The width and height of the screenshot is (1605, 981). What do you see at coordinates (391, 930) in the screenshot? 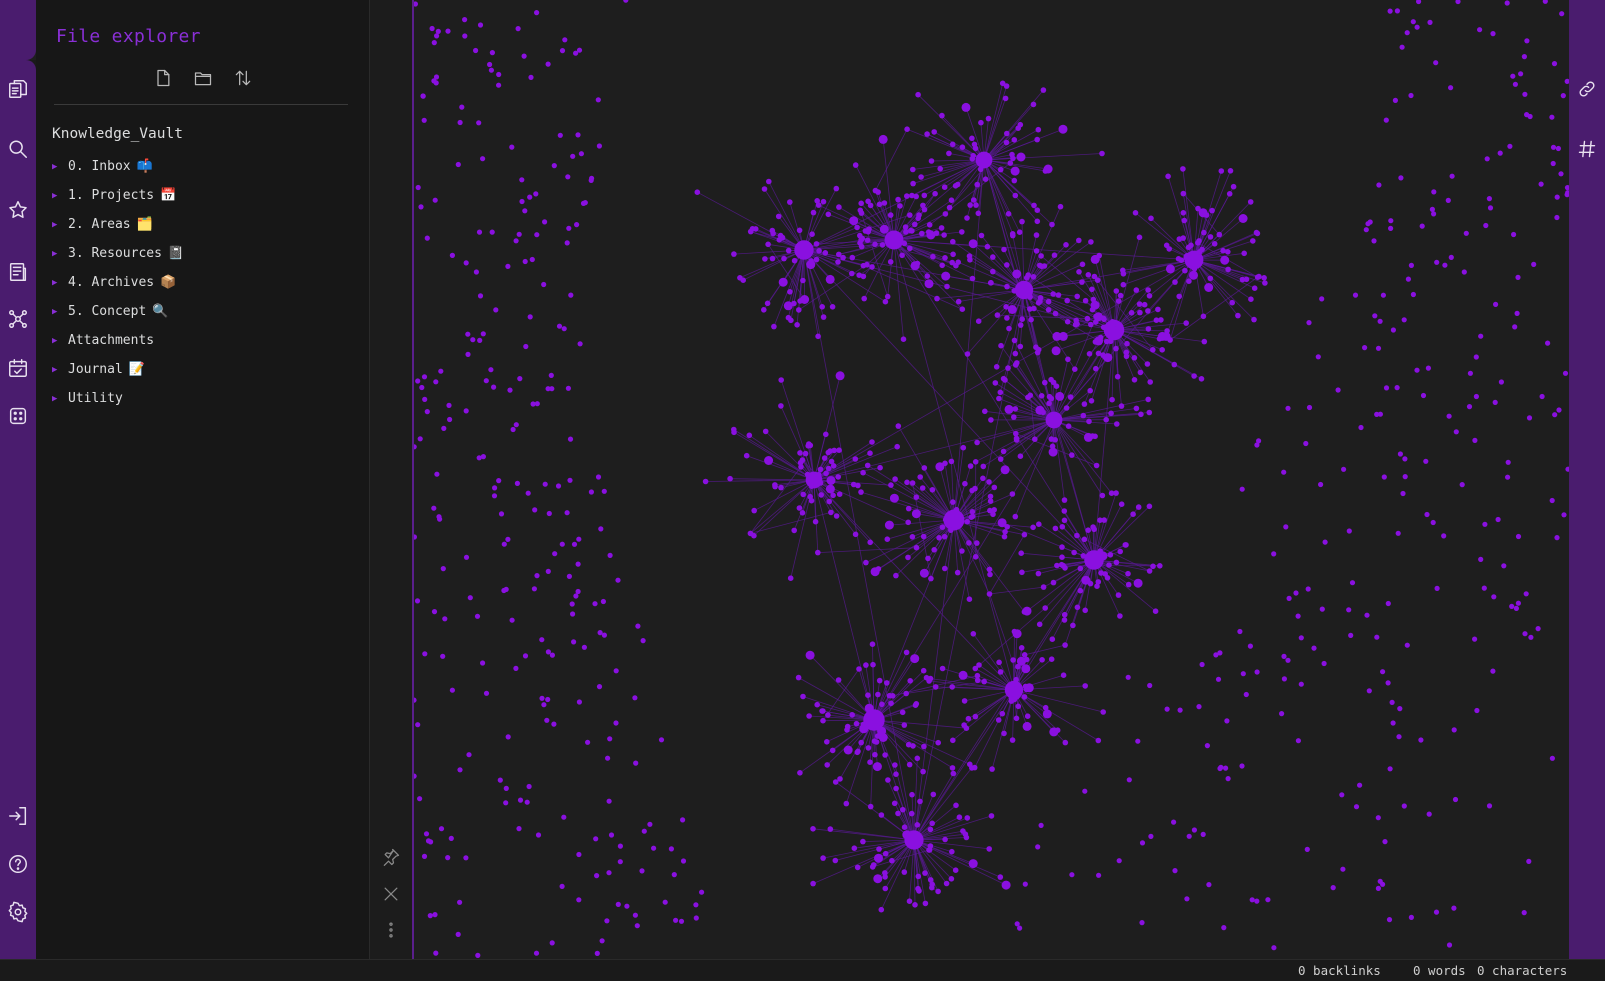
I see `more-options-icon` at bounding box center [391, 930].